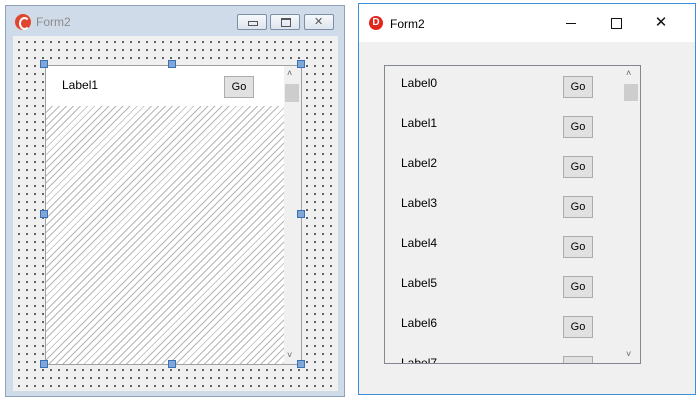  Describe the element at coordinates (175, 21) in the screenshot. I see `designer-titlebar: Form2` at that location.